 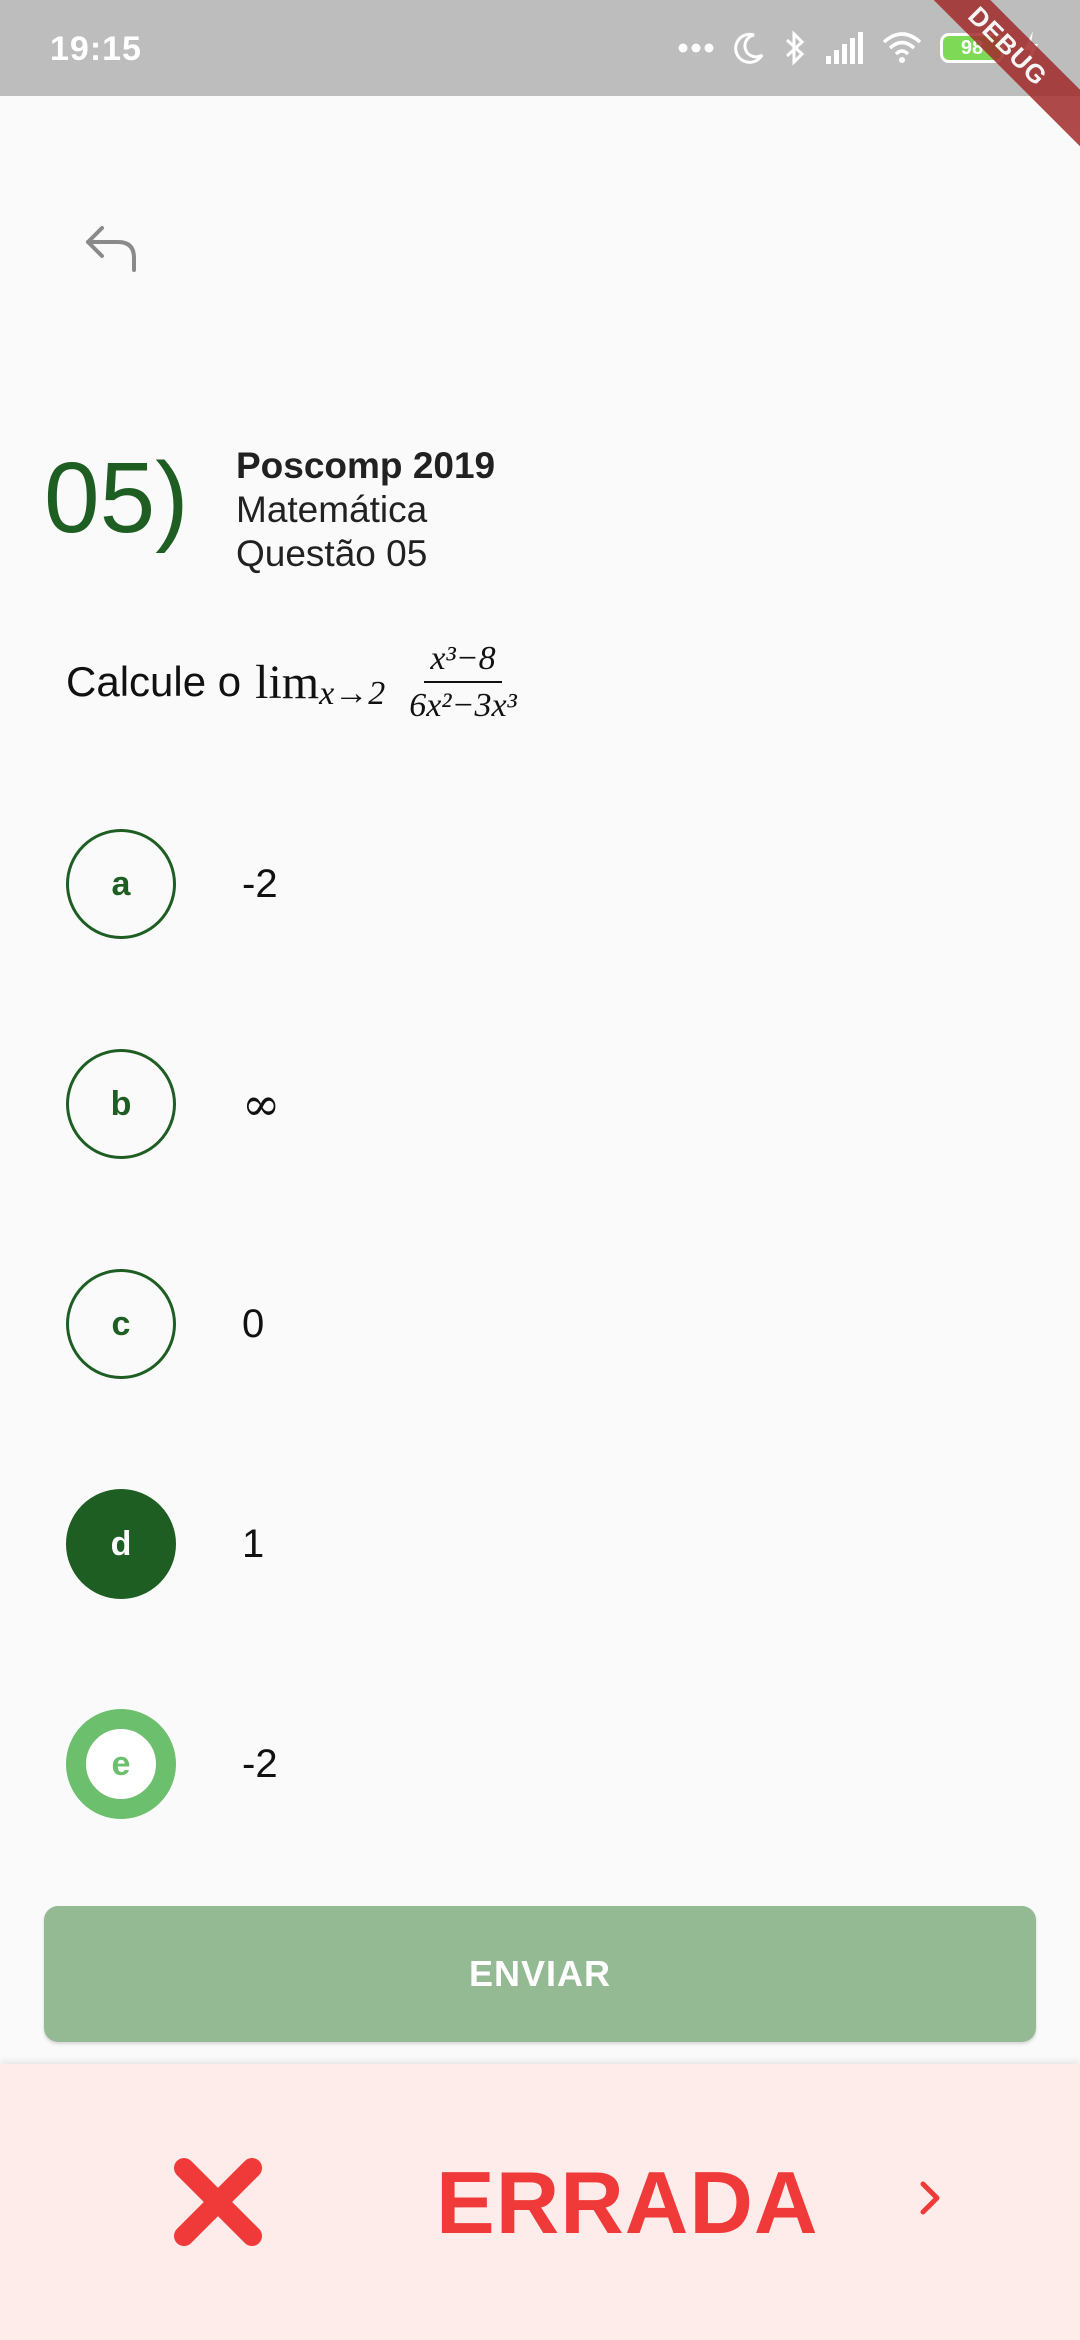 I want to click on option-e: e -2, so click(x=172, y=1764).